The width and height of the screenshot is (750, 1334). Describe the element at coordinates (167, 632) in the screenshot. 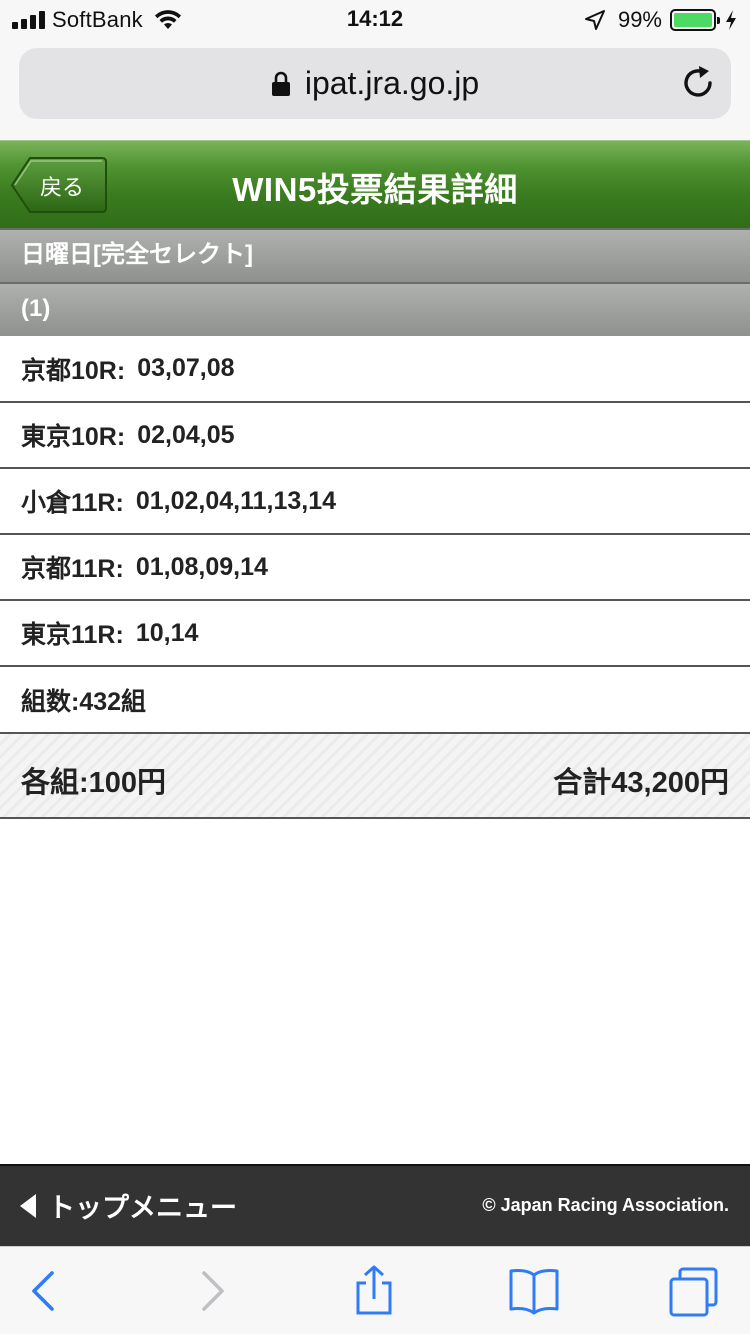

I see `race-selection: 10,14` at that location.